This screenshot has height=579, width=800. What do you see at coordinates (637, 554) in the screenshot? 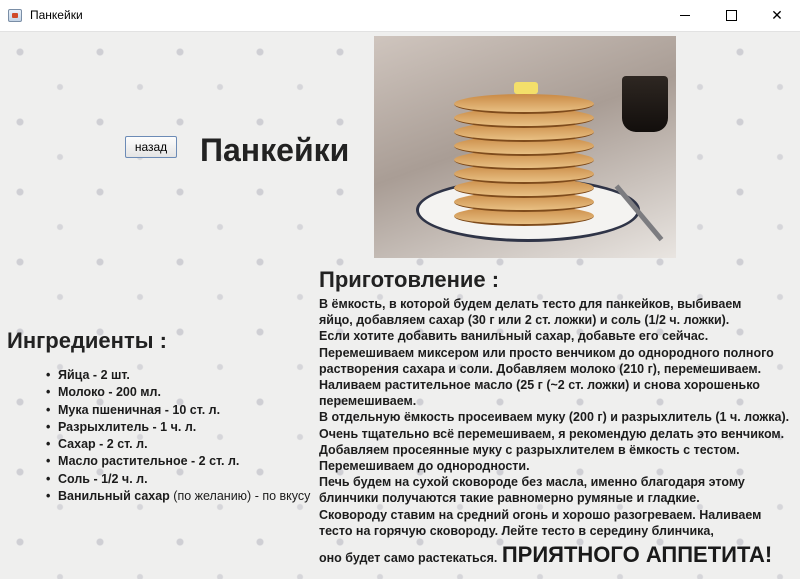
I see `bon-appetit-text: ПРИЯТНОГО АППЕТИТА!` at bounding box center [637, 554].